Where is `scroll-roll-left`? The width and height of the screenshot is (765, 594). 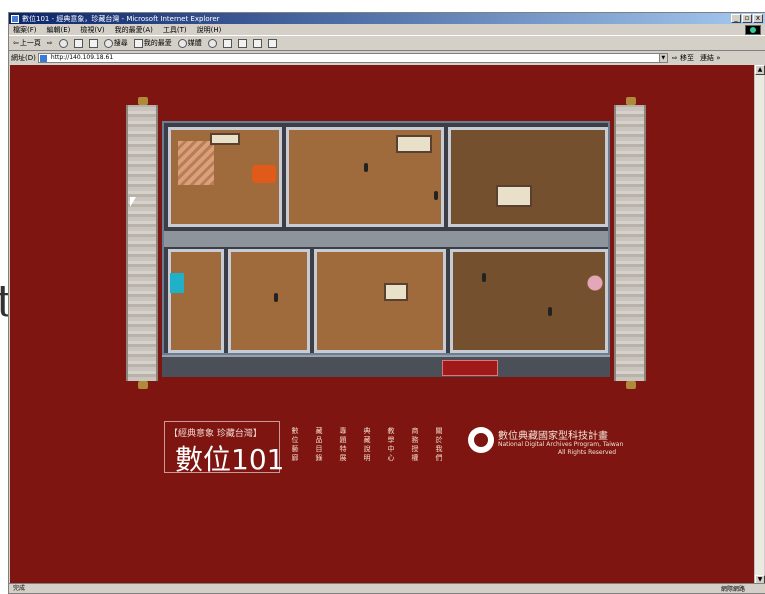
scroll-roll-left is located at coordinates (142, 243).